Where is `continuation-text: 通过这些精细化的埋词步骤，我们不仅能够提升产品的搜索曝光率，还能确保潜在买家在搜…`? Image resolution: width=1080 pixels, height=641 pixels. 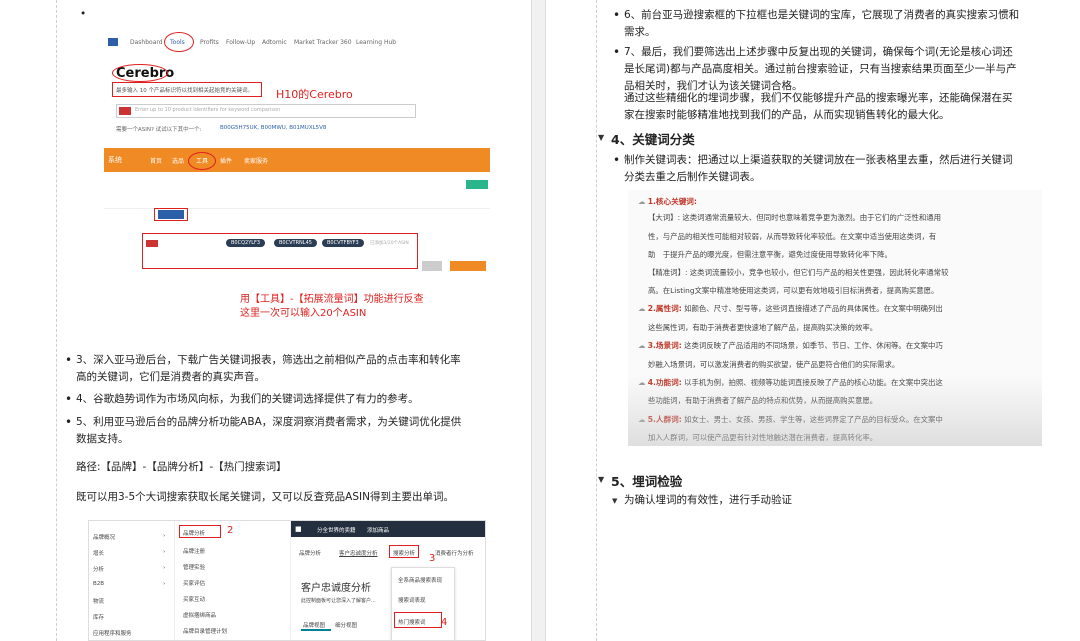 continuation-text: 通过这些精细化的埋词步骤，我们不仅能够提升产品的搜索曝光率，还能确保潜在买家在搜… is located at coordinates (818, 106).